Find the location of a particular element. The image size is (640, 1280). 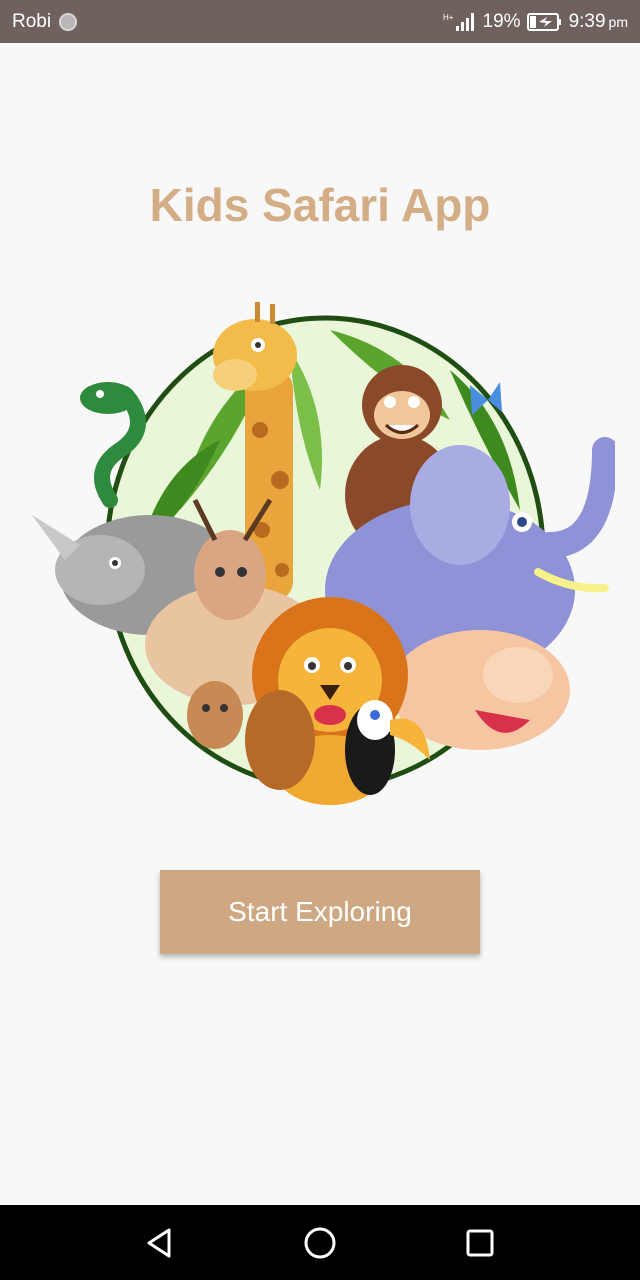

signal-icon: H+ is located at coordinates (458, 21).